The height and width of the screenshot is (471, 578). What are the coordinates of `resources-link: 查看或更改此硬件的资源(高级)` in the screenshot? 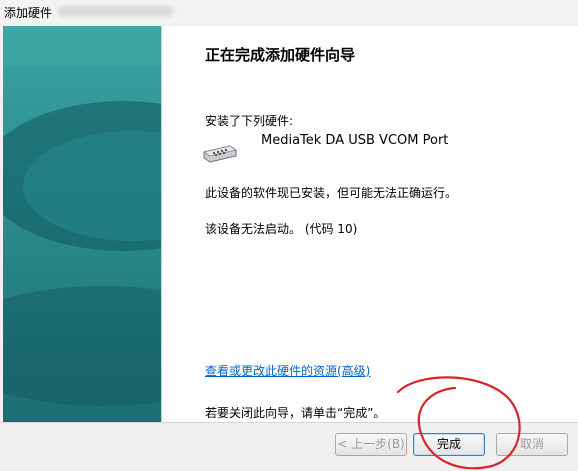 It's located at (287, 370).